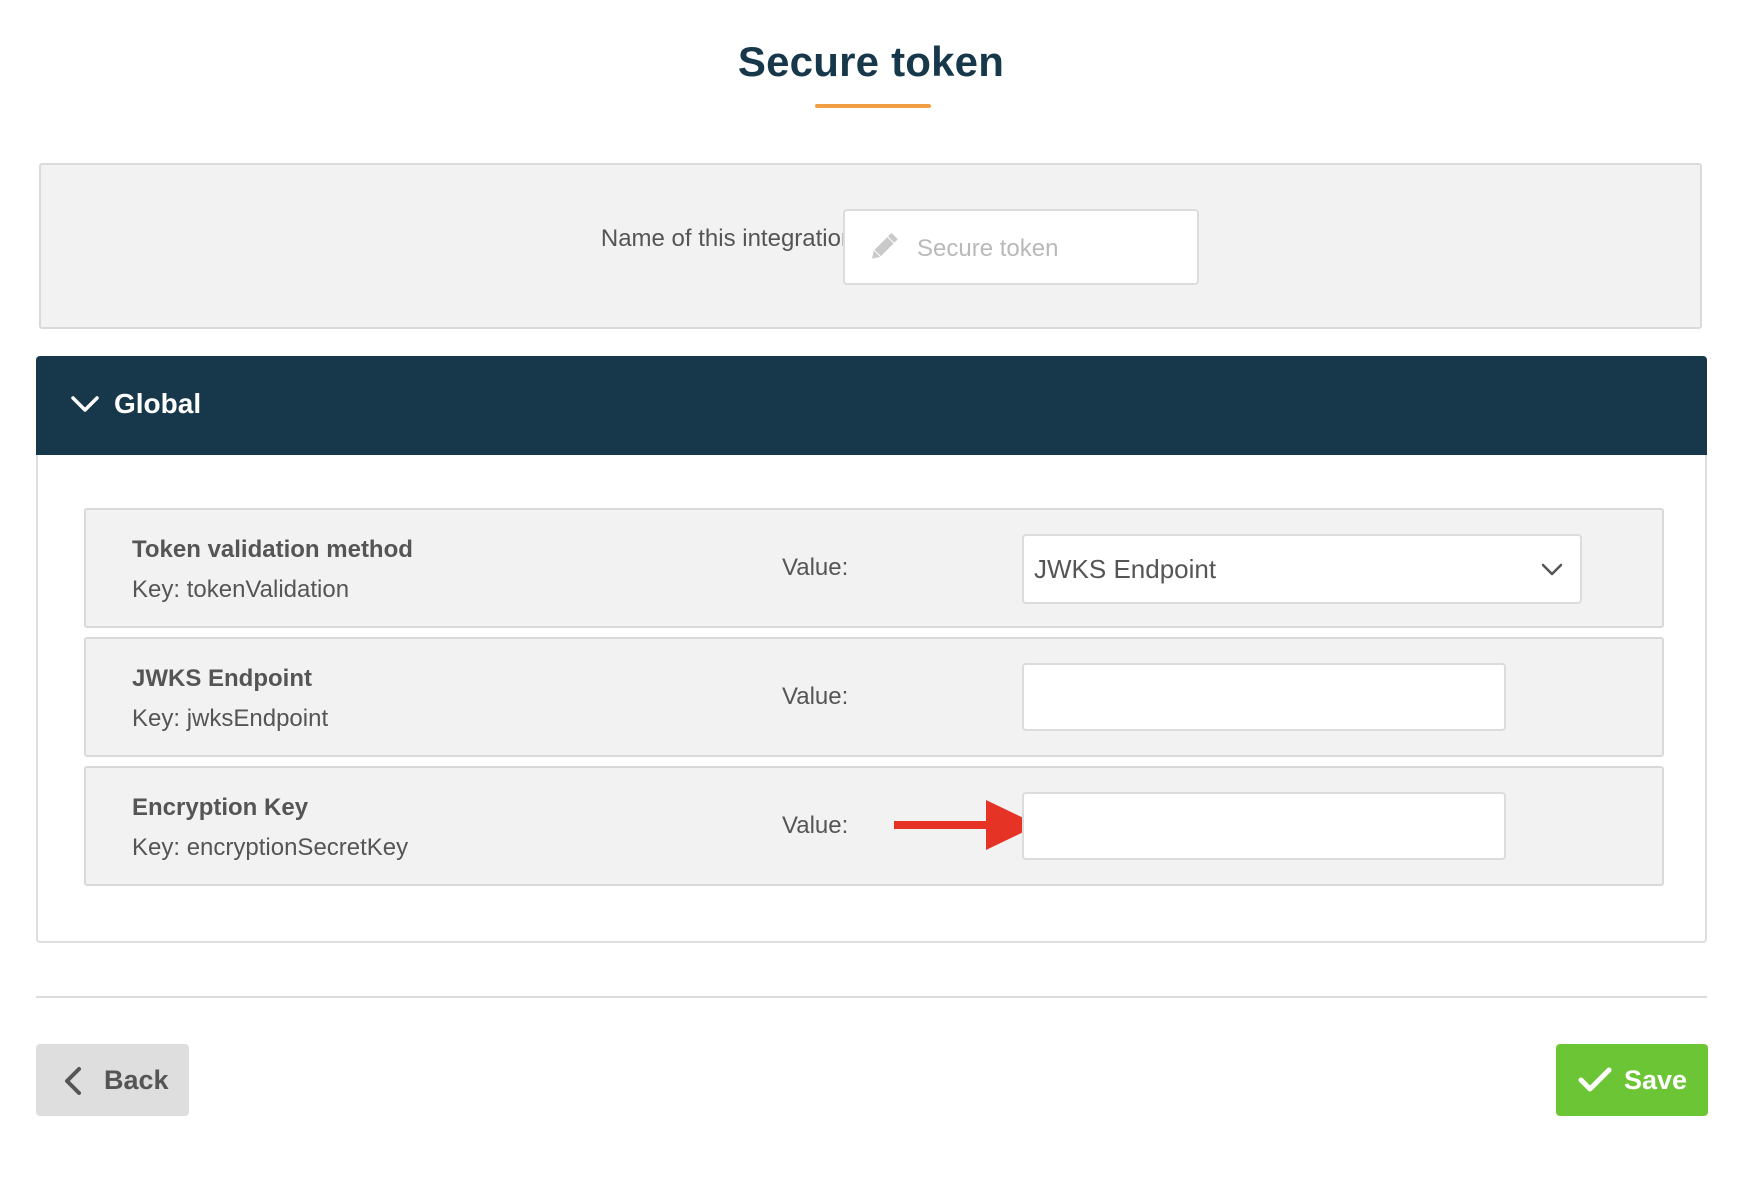 The height and width of the screenshot is (1198, 1742). What do you see at coordinates (272, 549) in the screenshot?
I see `setting-name: Token validation method` at bounding box center [272, 549].